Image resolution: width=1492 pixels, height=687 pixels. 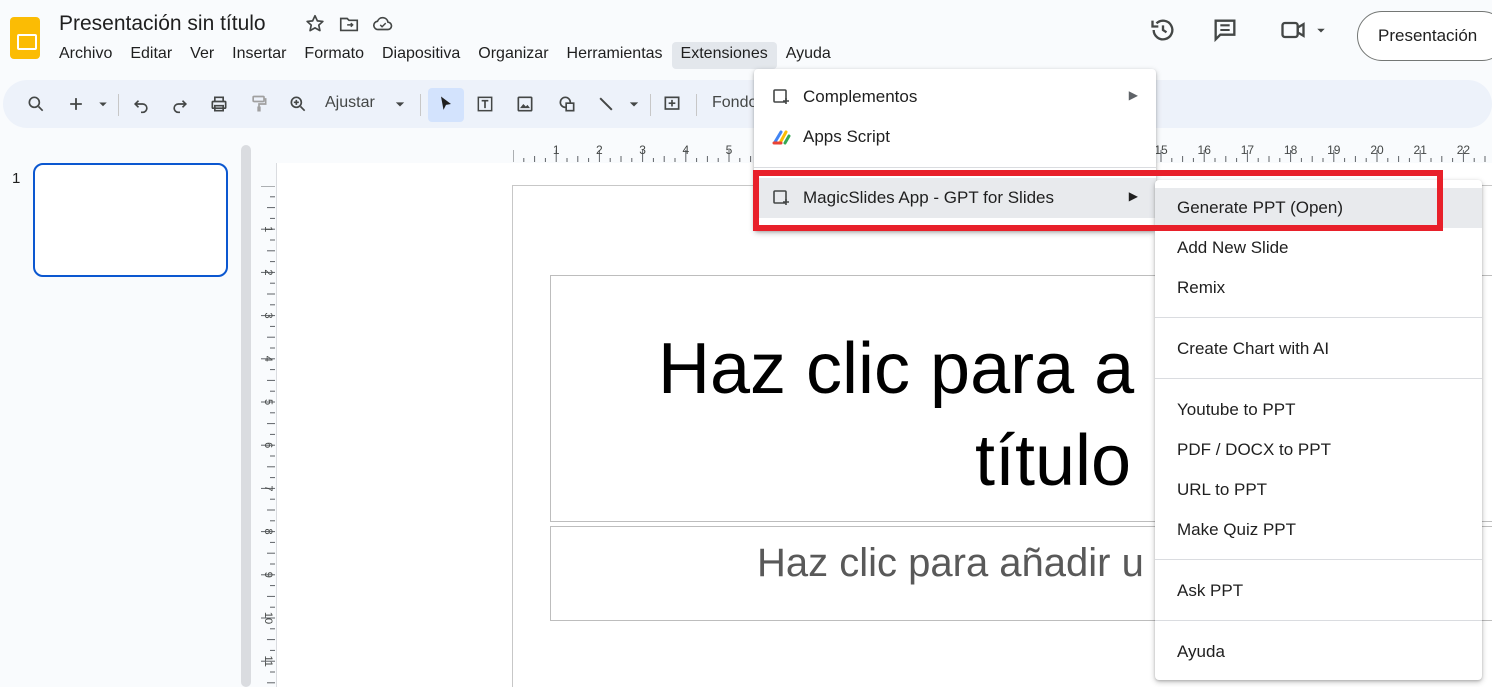 I want to click on menu-formato: Formato, so click(x=334, y=55).